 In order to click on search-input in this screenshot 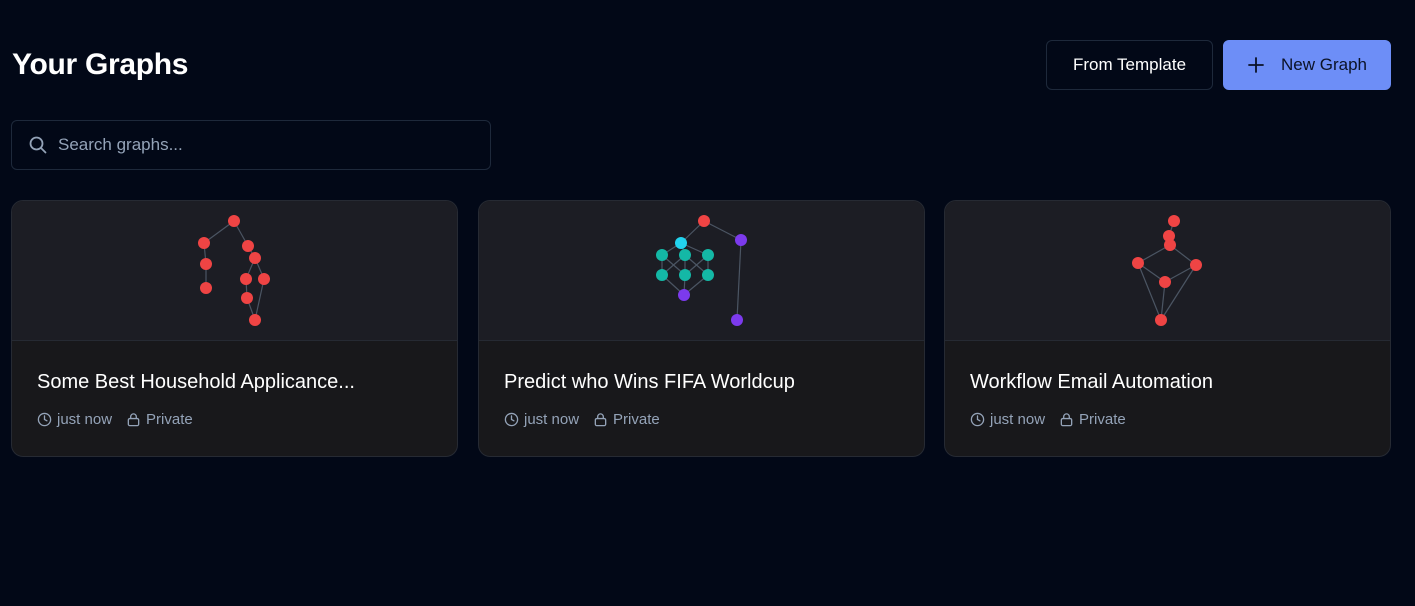, I will do `click(274, 145)`.